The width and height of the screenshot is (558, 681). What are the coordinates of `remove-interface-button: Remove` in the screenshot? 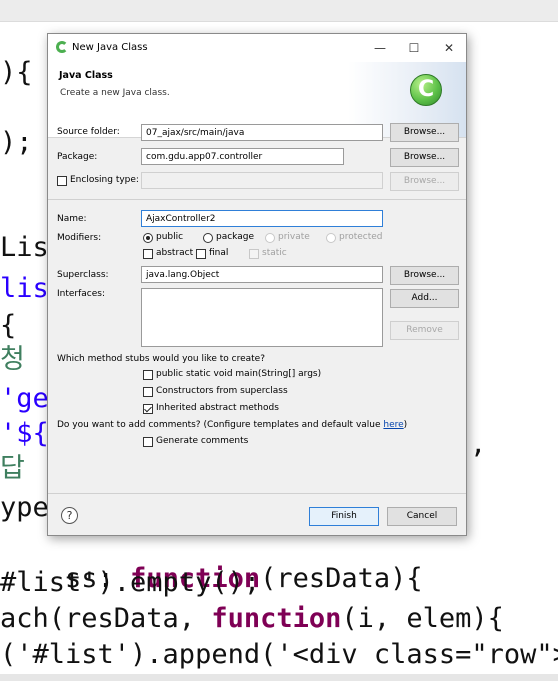 It's located at (424, 330).